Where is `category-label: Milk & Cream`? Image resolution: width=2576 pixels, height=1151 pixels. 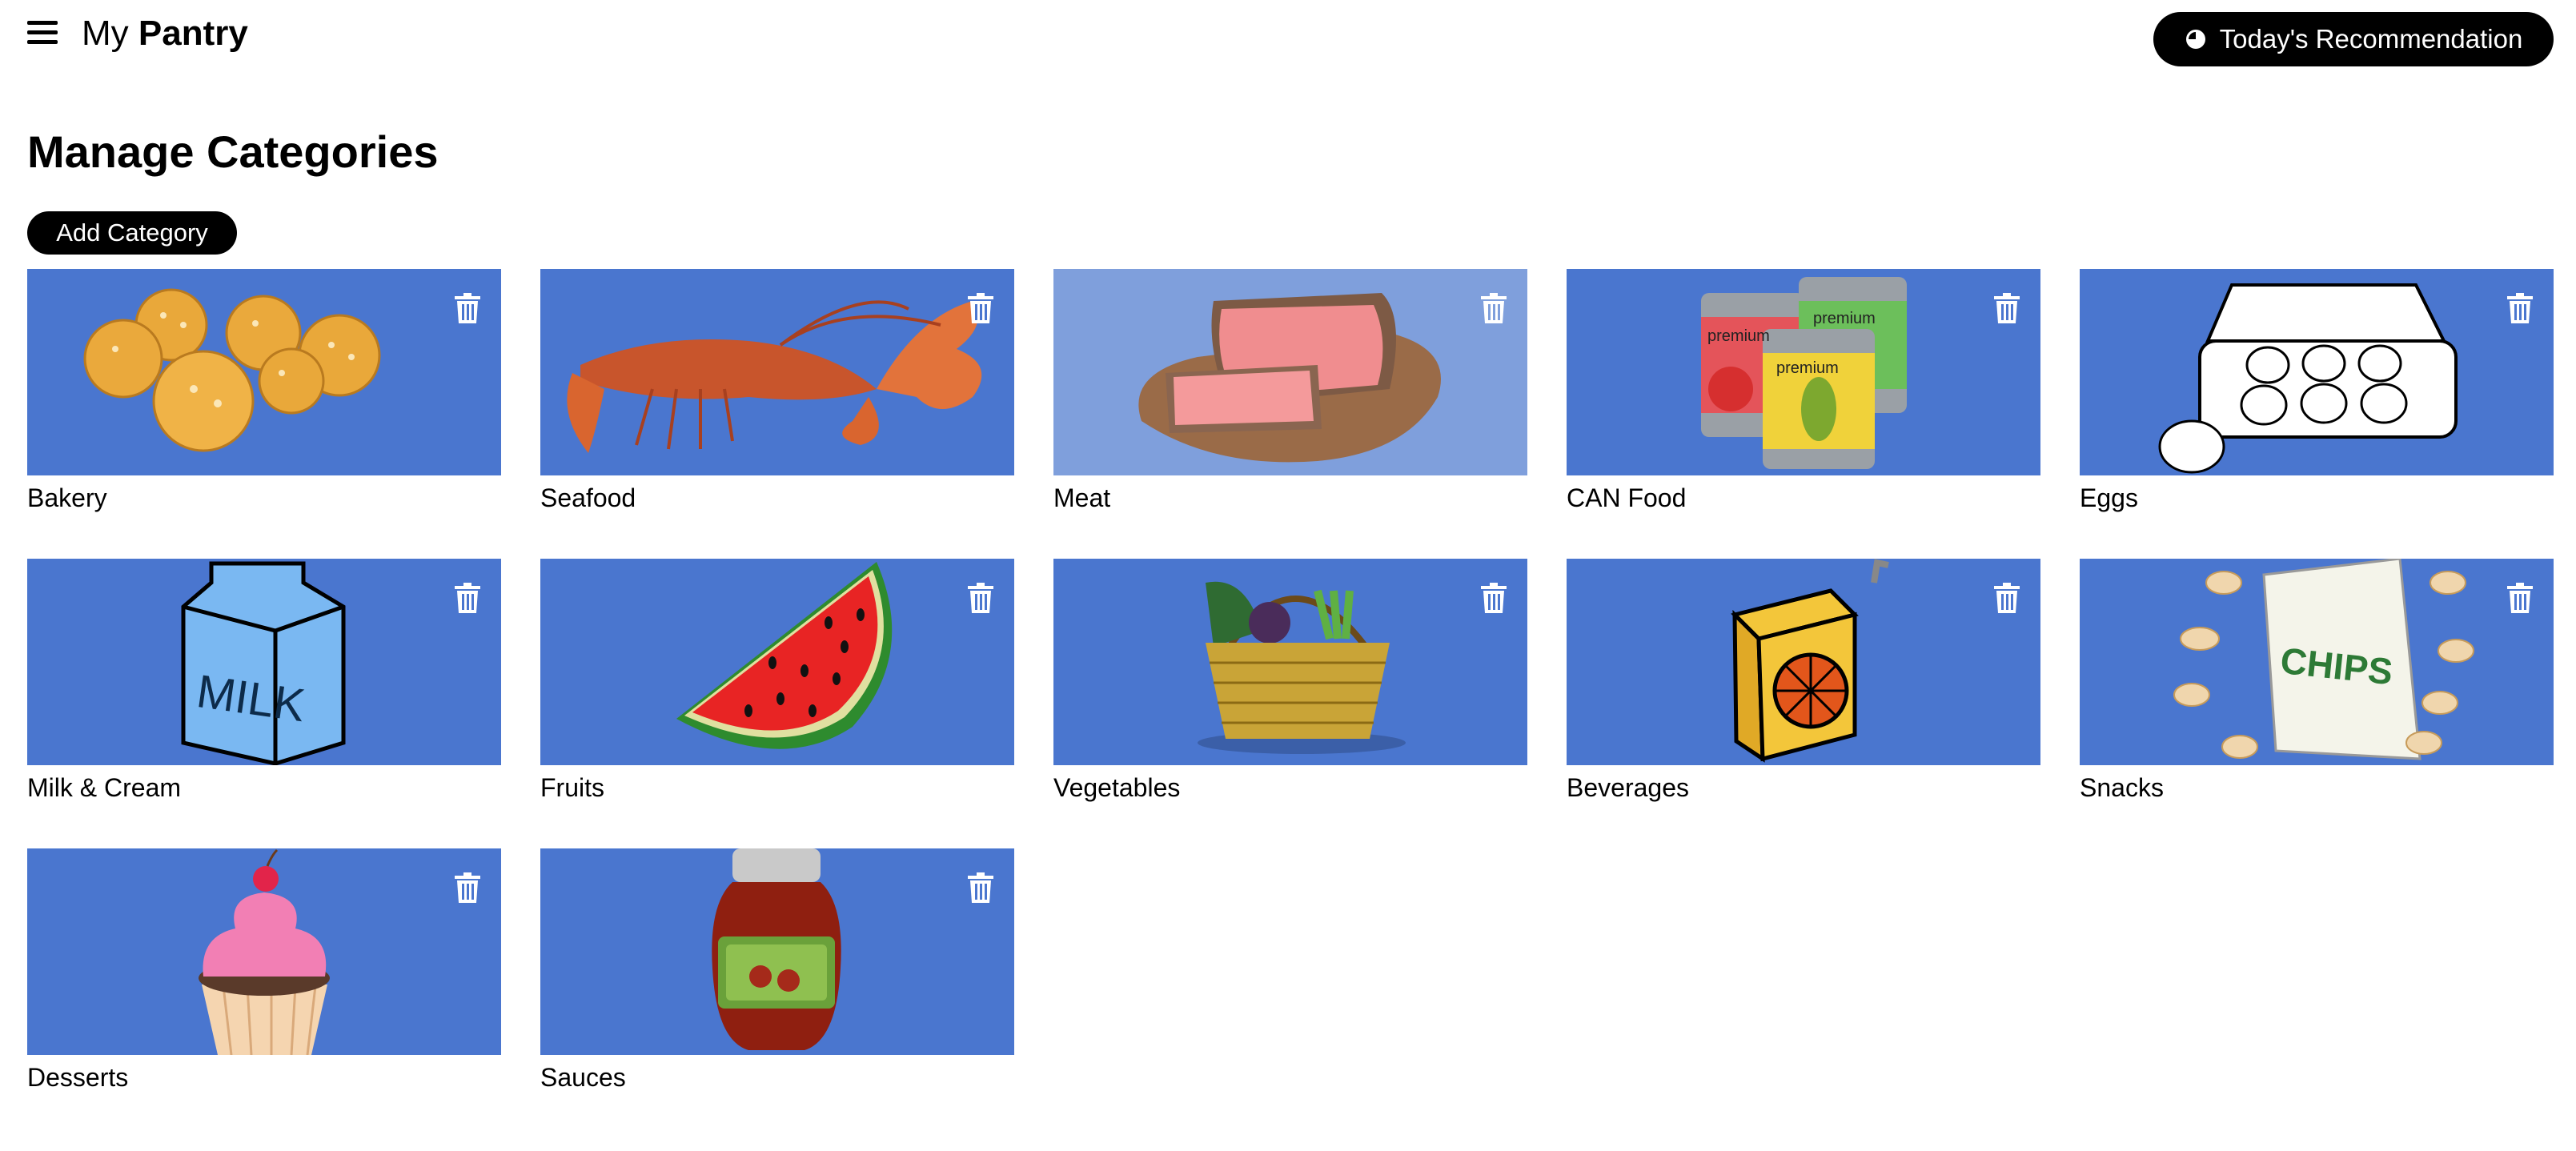 category-label: Milk & Cream is located at coordinates (105, 787).